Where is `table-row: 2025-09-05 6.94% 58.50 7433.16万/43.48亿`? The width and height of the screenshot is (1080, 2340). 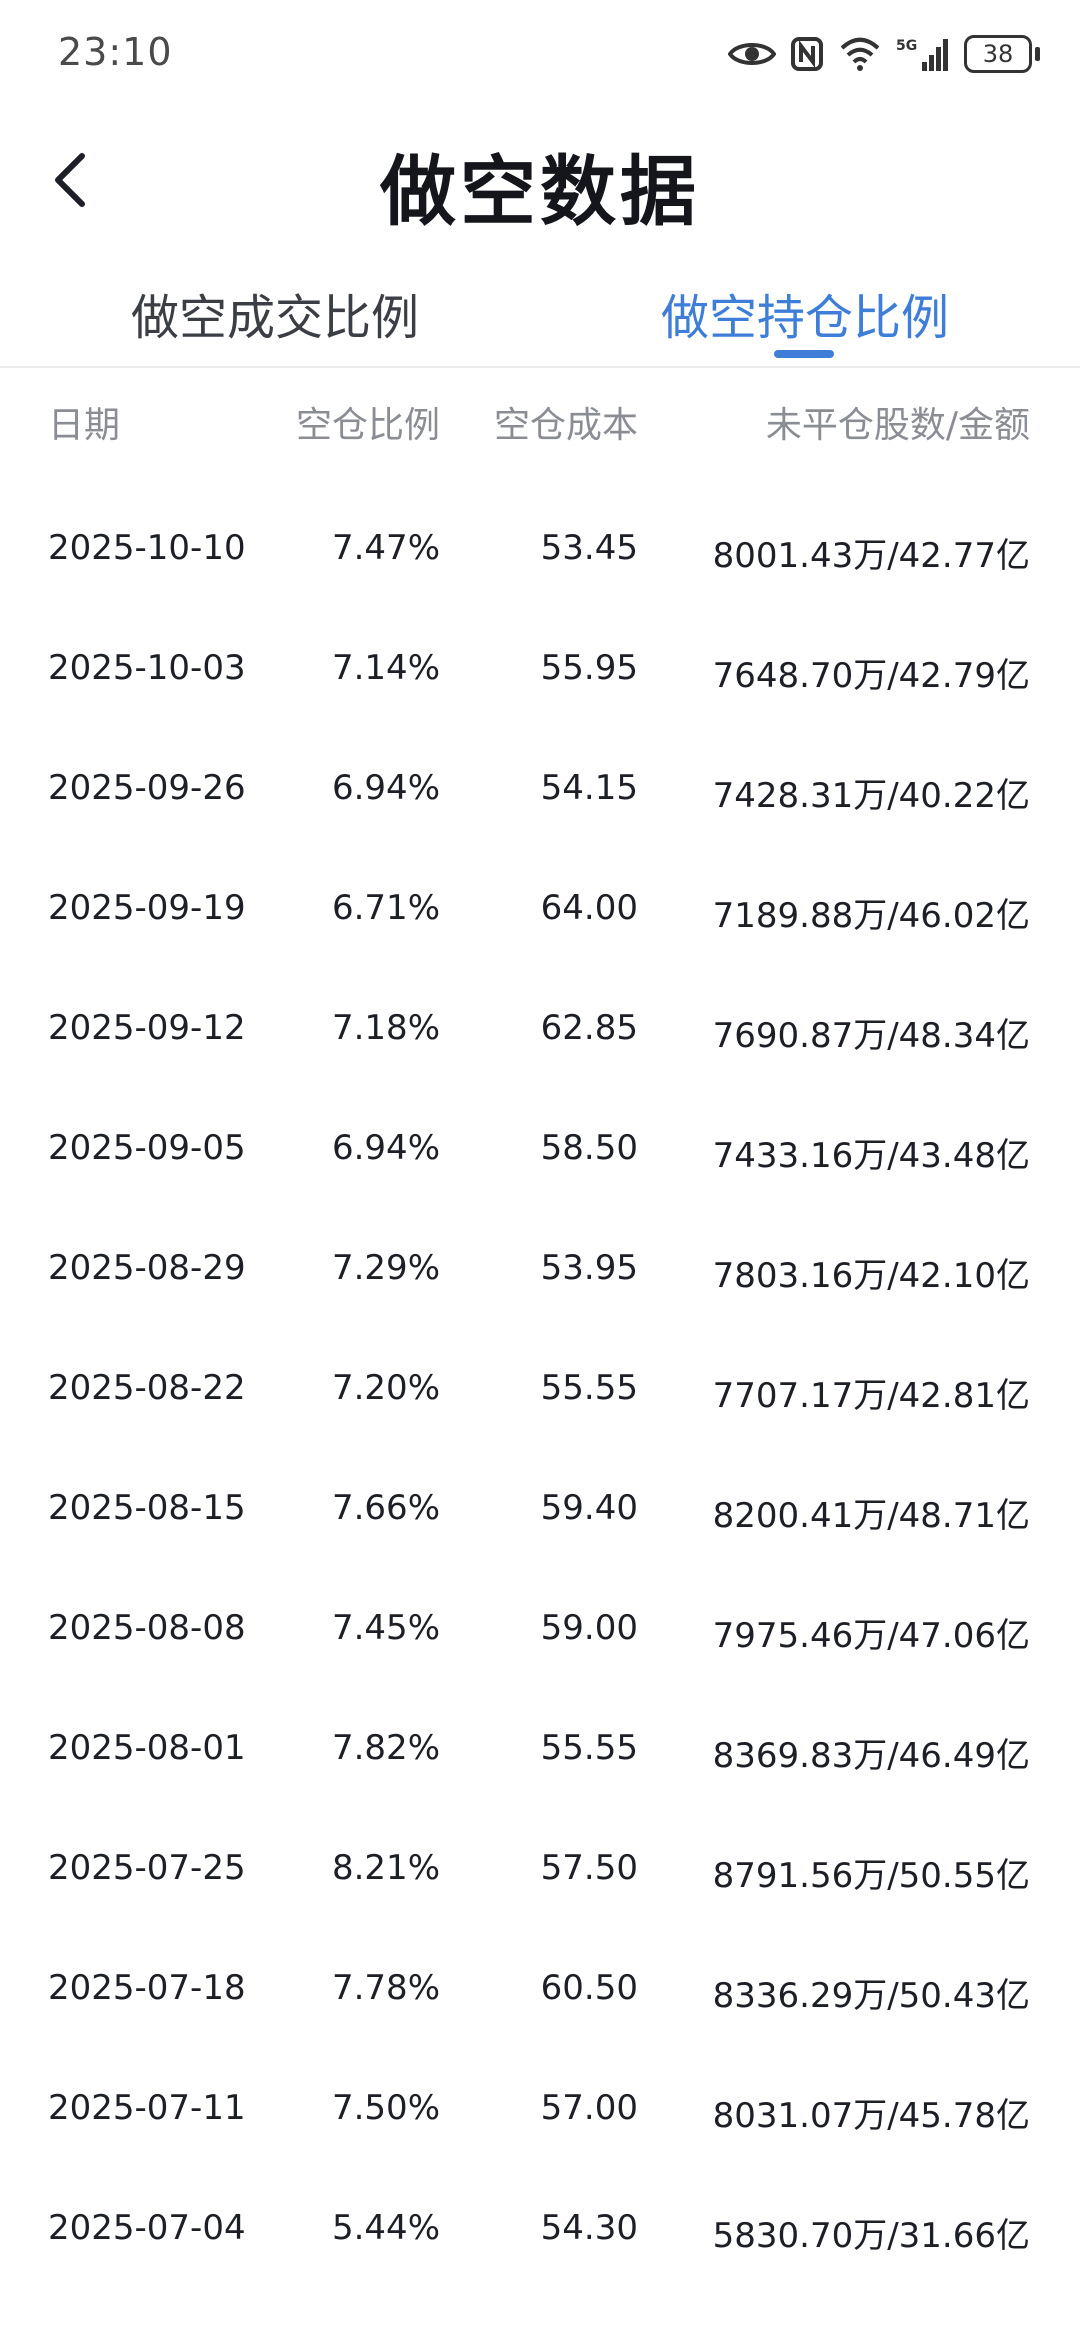 table-row: 2025-09-05 6.94% 58.50 7433.16万/43.48亿 is located at coordinates (540, 1160).